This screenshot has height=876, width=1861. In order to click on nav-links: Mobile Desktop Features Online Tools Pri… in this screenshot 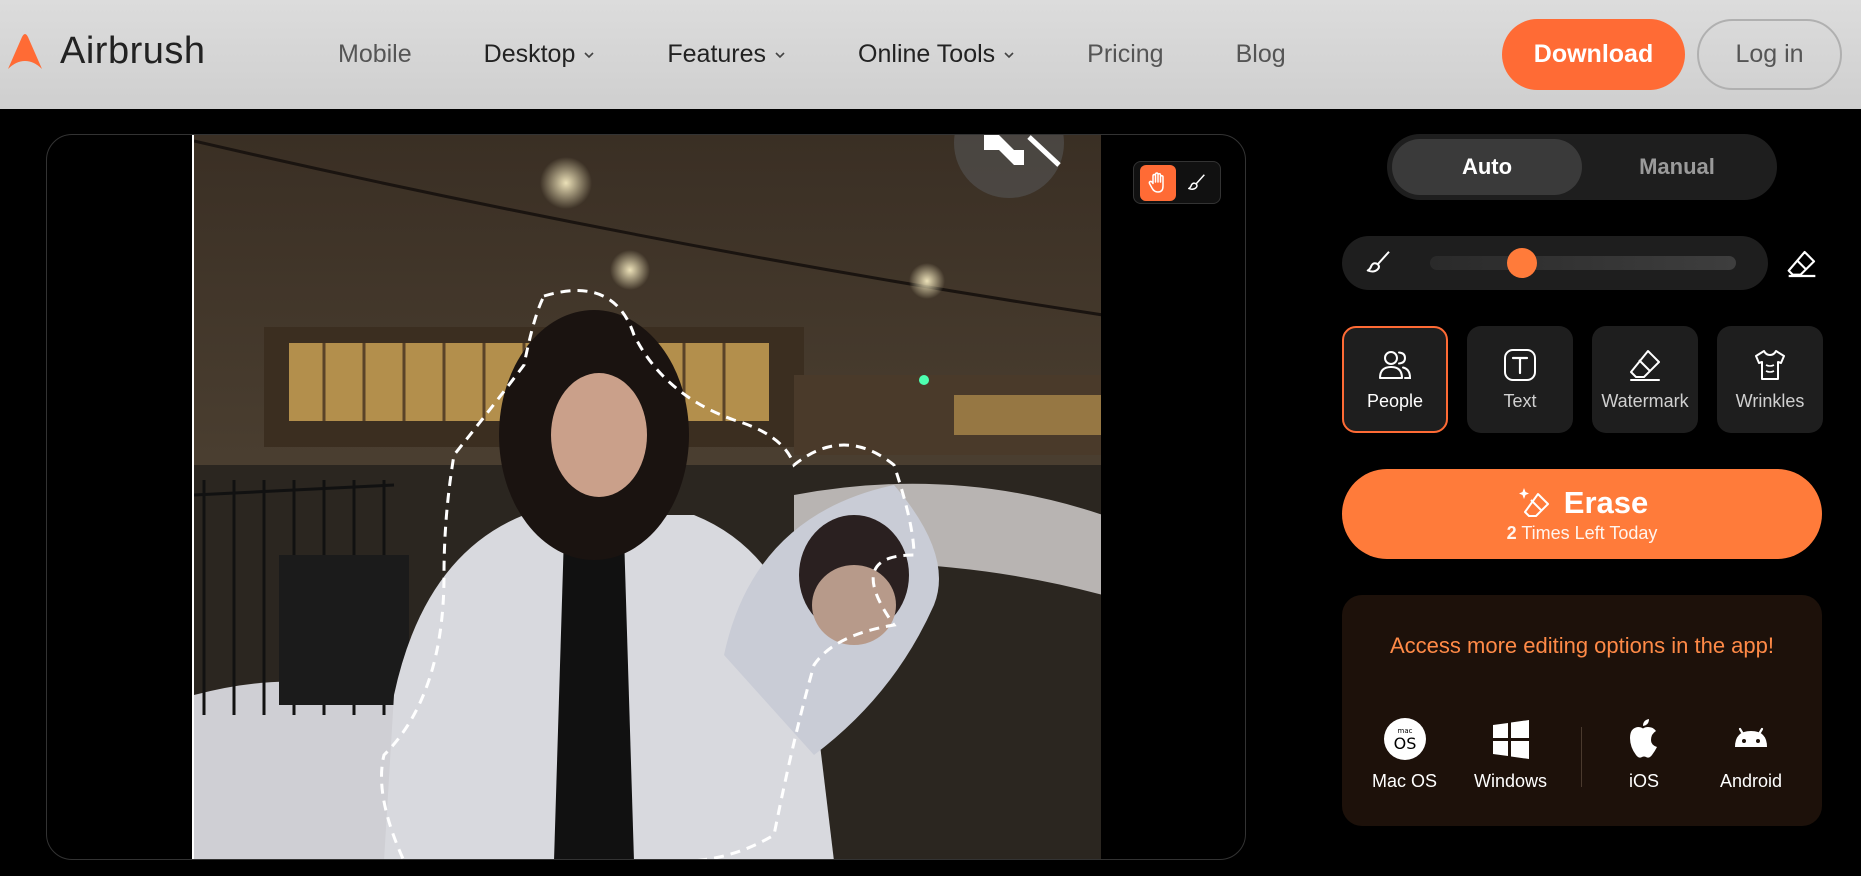, I will do `click(812, 54)`.